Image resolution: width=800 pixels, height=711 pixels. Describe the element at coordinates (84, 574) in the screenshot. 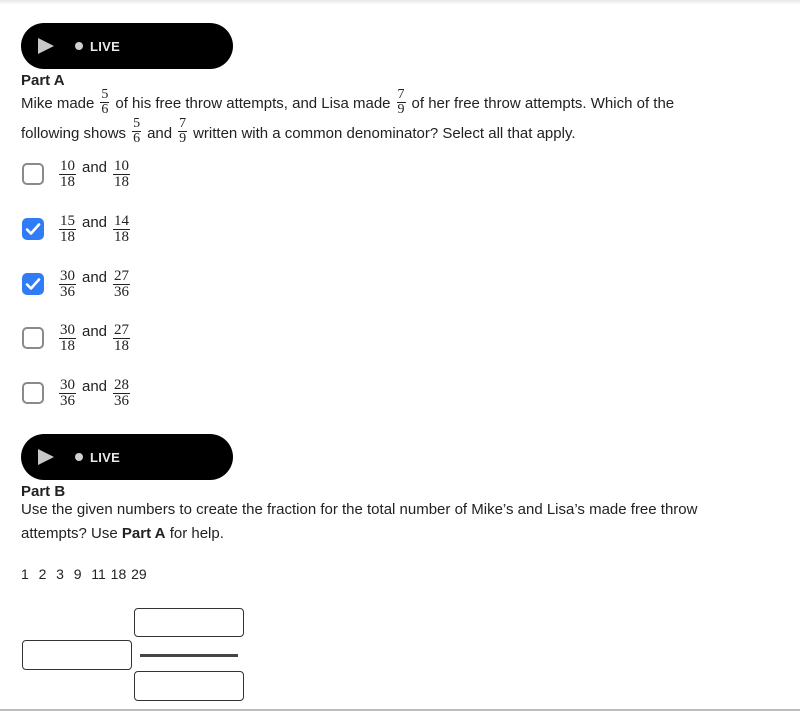

I see `number-bank: 1 2 3 9 11 18 29` at that location.